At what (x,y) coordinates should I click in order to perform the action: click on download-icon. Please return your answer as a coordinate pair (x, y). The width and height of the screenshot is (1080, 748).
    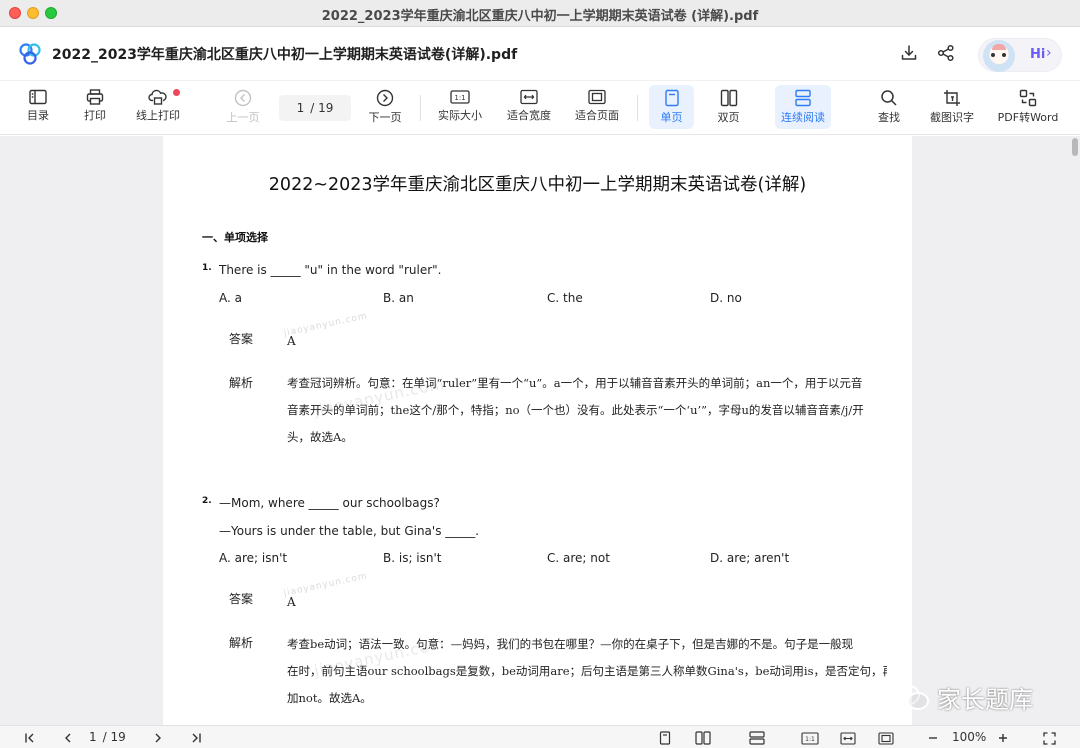
    Looking at the image, I should click on (909, 52).